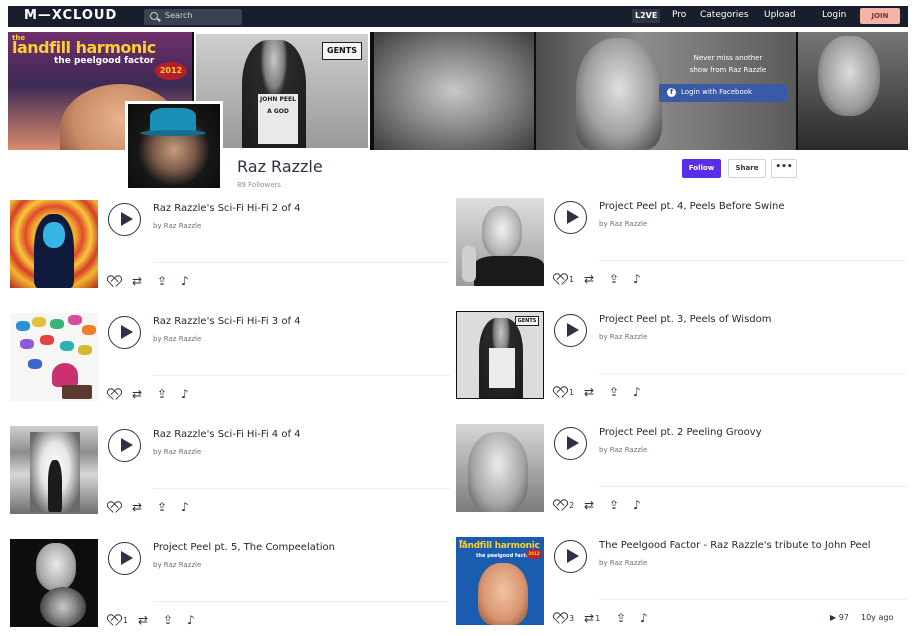 Image resolution: width=918 pixels, height=636 pixels. What do you see at coordinates (454, 91) in the screenshot?
I see `banner-photo-portrait` at bounding box center [454, 91].